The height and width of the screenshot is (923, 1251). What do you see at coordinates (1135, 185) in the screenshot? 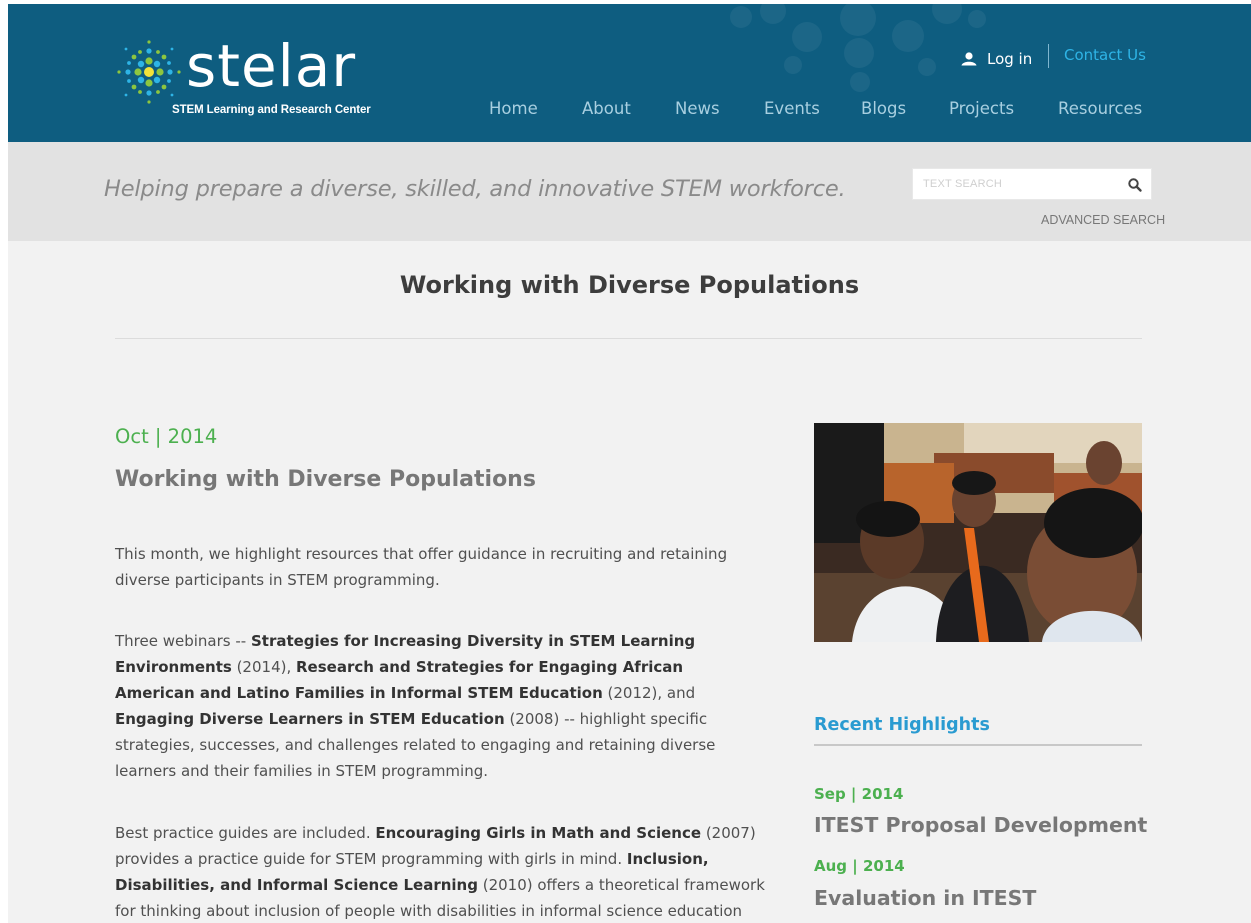
I see `search-icon` at bounding box center [1135, 185].